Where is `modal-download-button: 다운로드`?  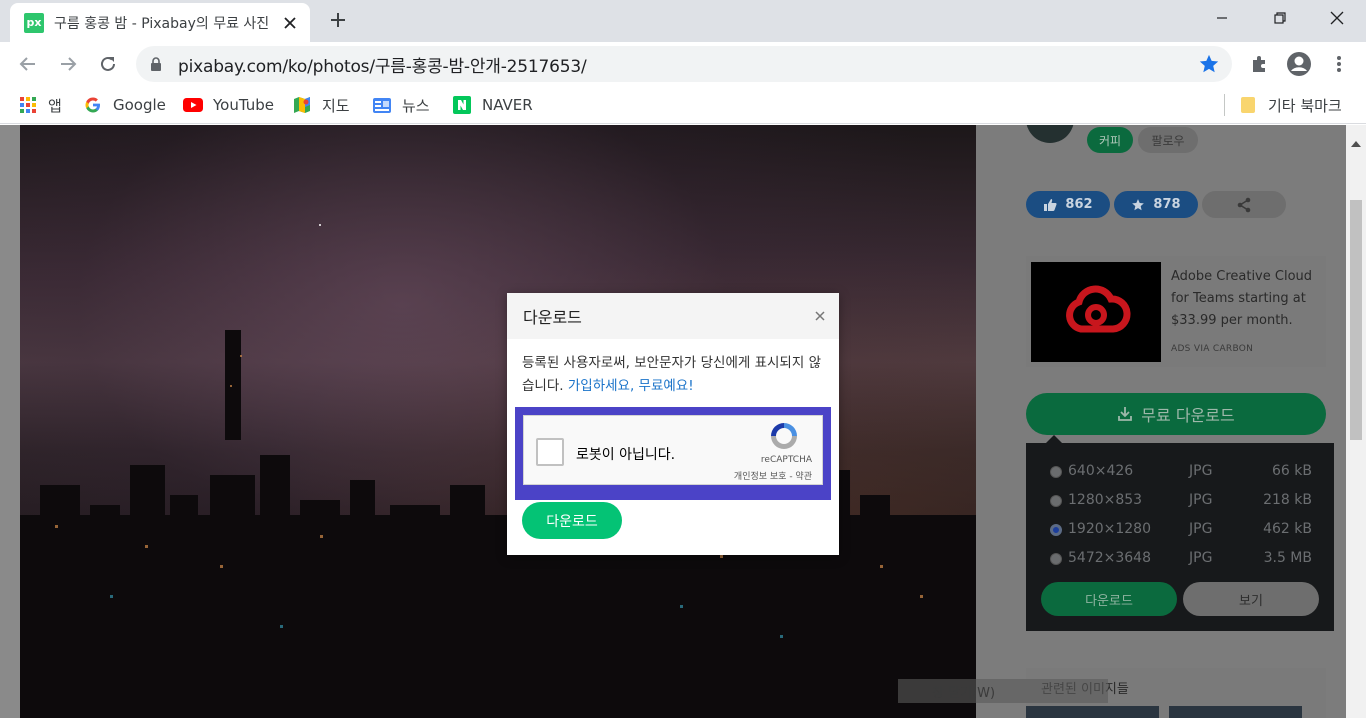
modal-download-button: 다운로드 is located at coordinates (572, 520).